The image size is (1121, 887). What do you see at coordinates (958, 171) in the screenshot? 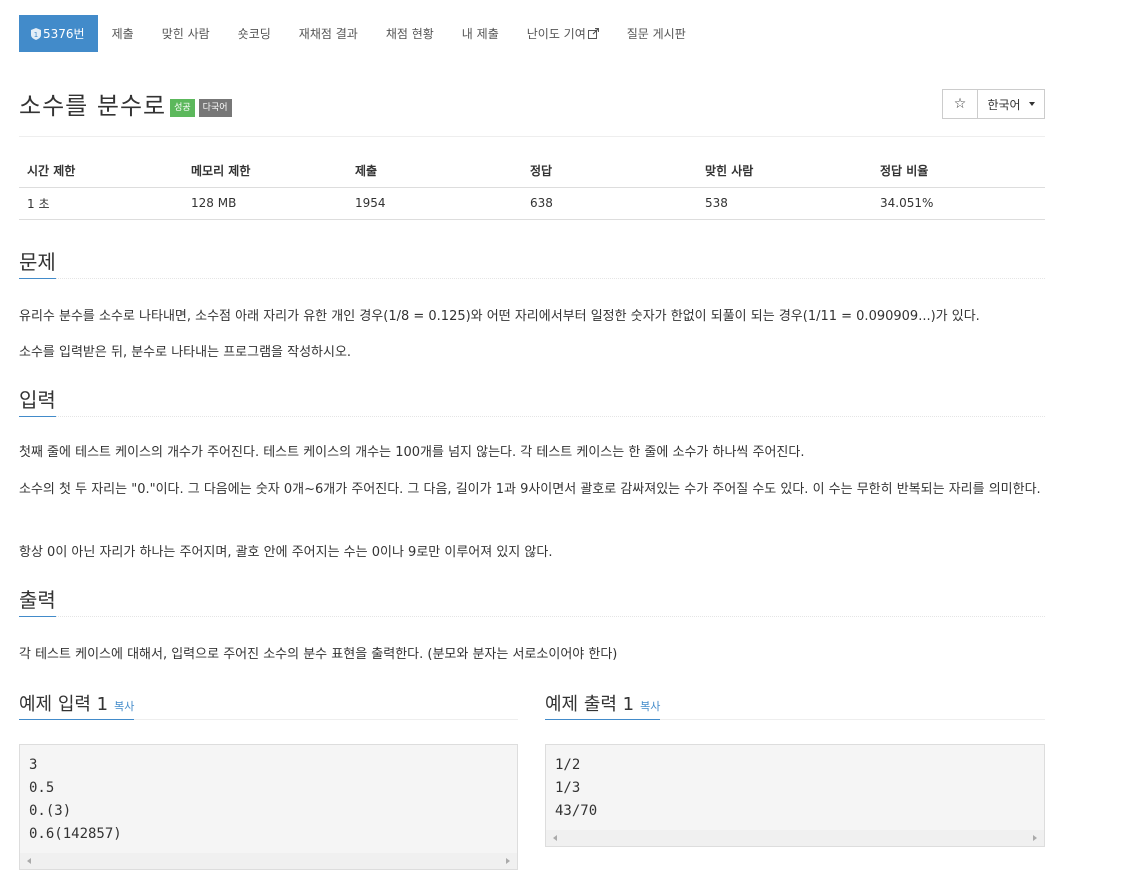
I see `th-accept-ratio: 정답 비율` at bounding box center [958, 171].